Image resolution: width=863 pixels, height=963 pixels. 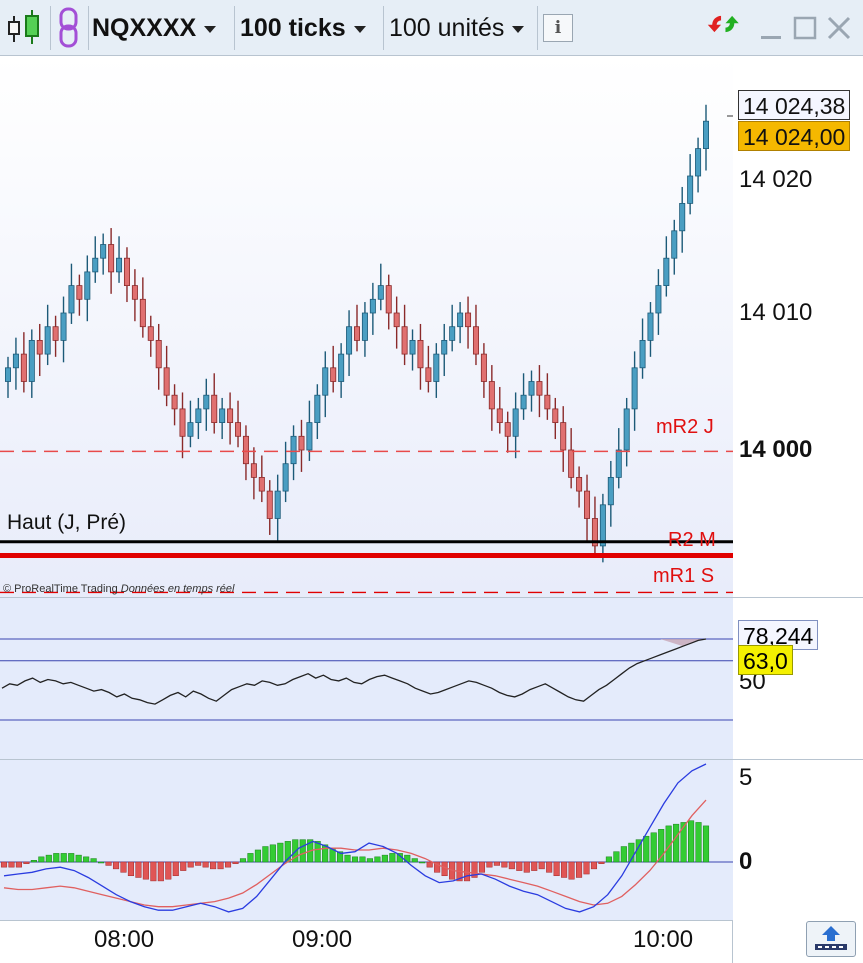 I want to click on price-tick-14000: 14 000, so click(x=776, y=449).